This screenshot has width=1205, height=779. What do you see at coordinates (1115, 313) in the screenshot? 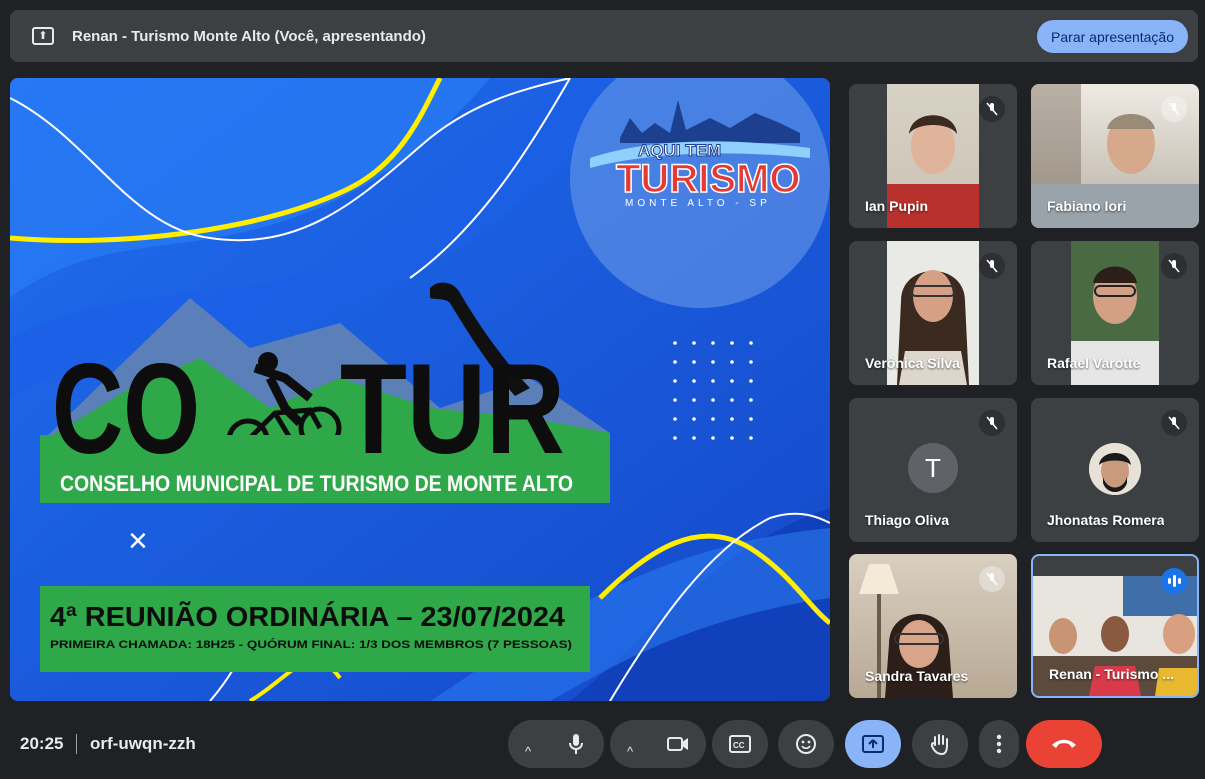
I see `participant-tile-rafael-varotte: Rafael Varotte` at bounding box center [1115, 313].